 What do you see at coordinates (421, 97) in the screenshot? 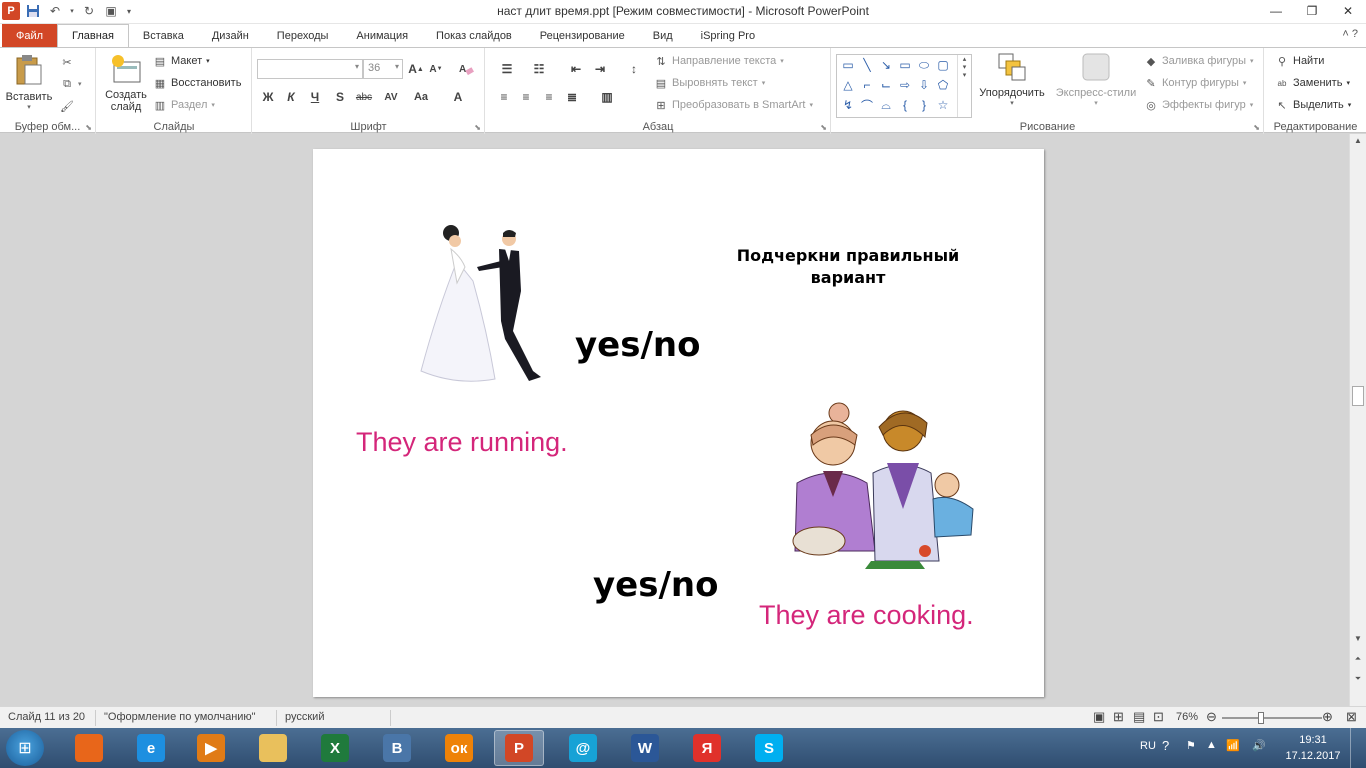
I see `change-case-button: Aa` at bounding box center [421, 97].